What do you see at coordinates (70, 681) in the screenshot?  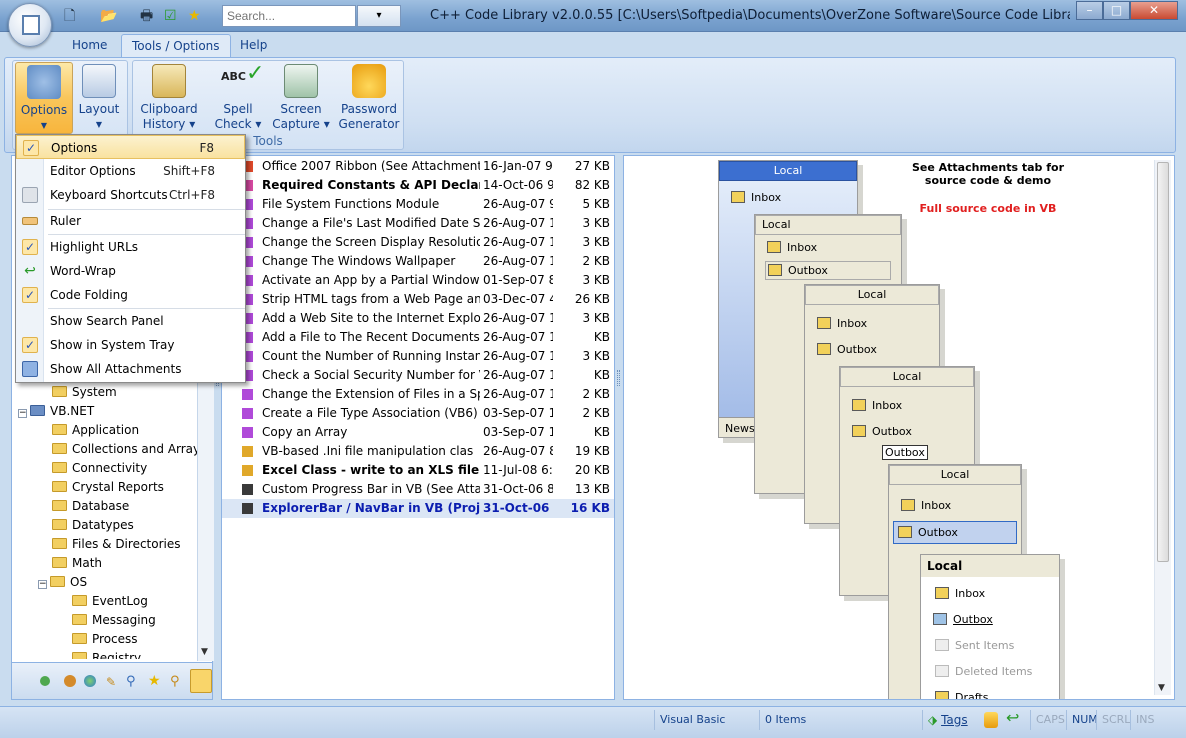 I see `firefox-icon` at bounding box center [70, 681].